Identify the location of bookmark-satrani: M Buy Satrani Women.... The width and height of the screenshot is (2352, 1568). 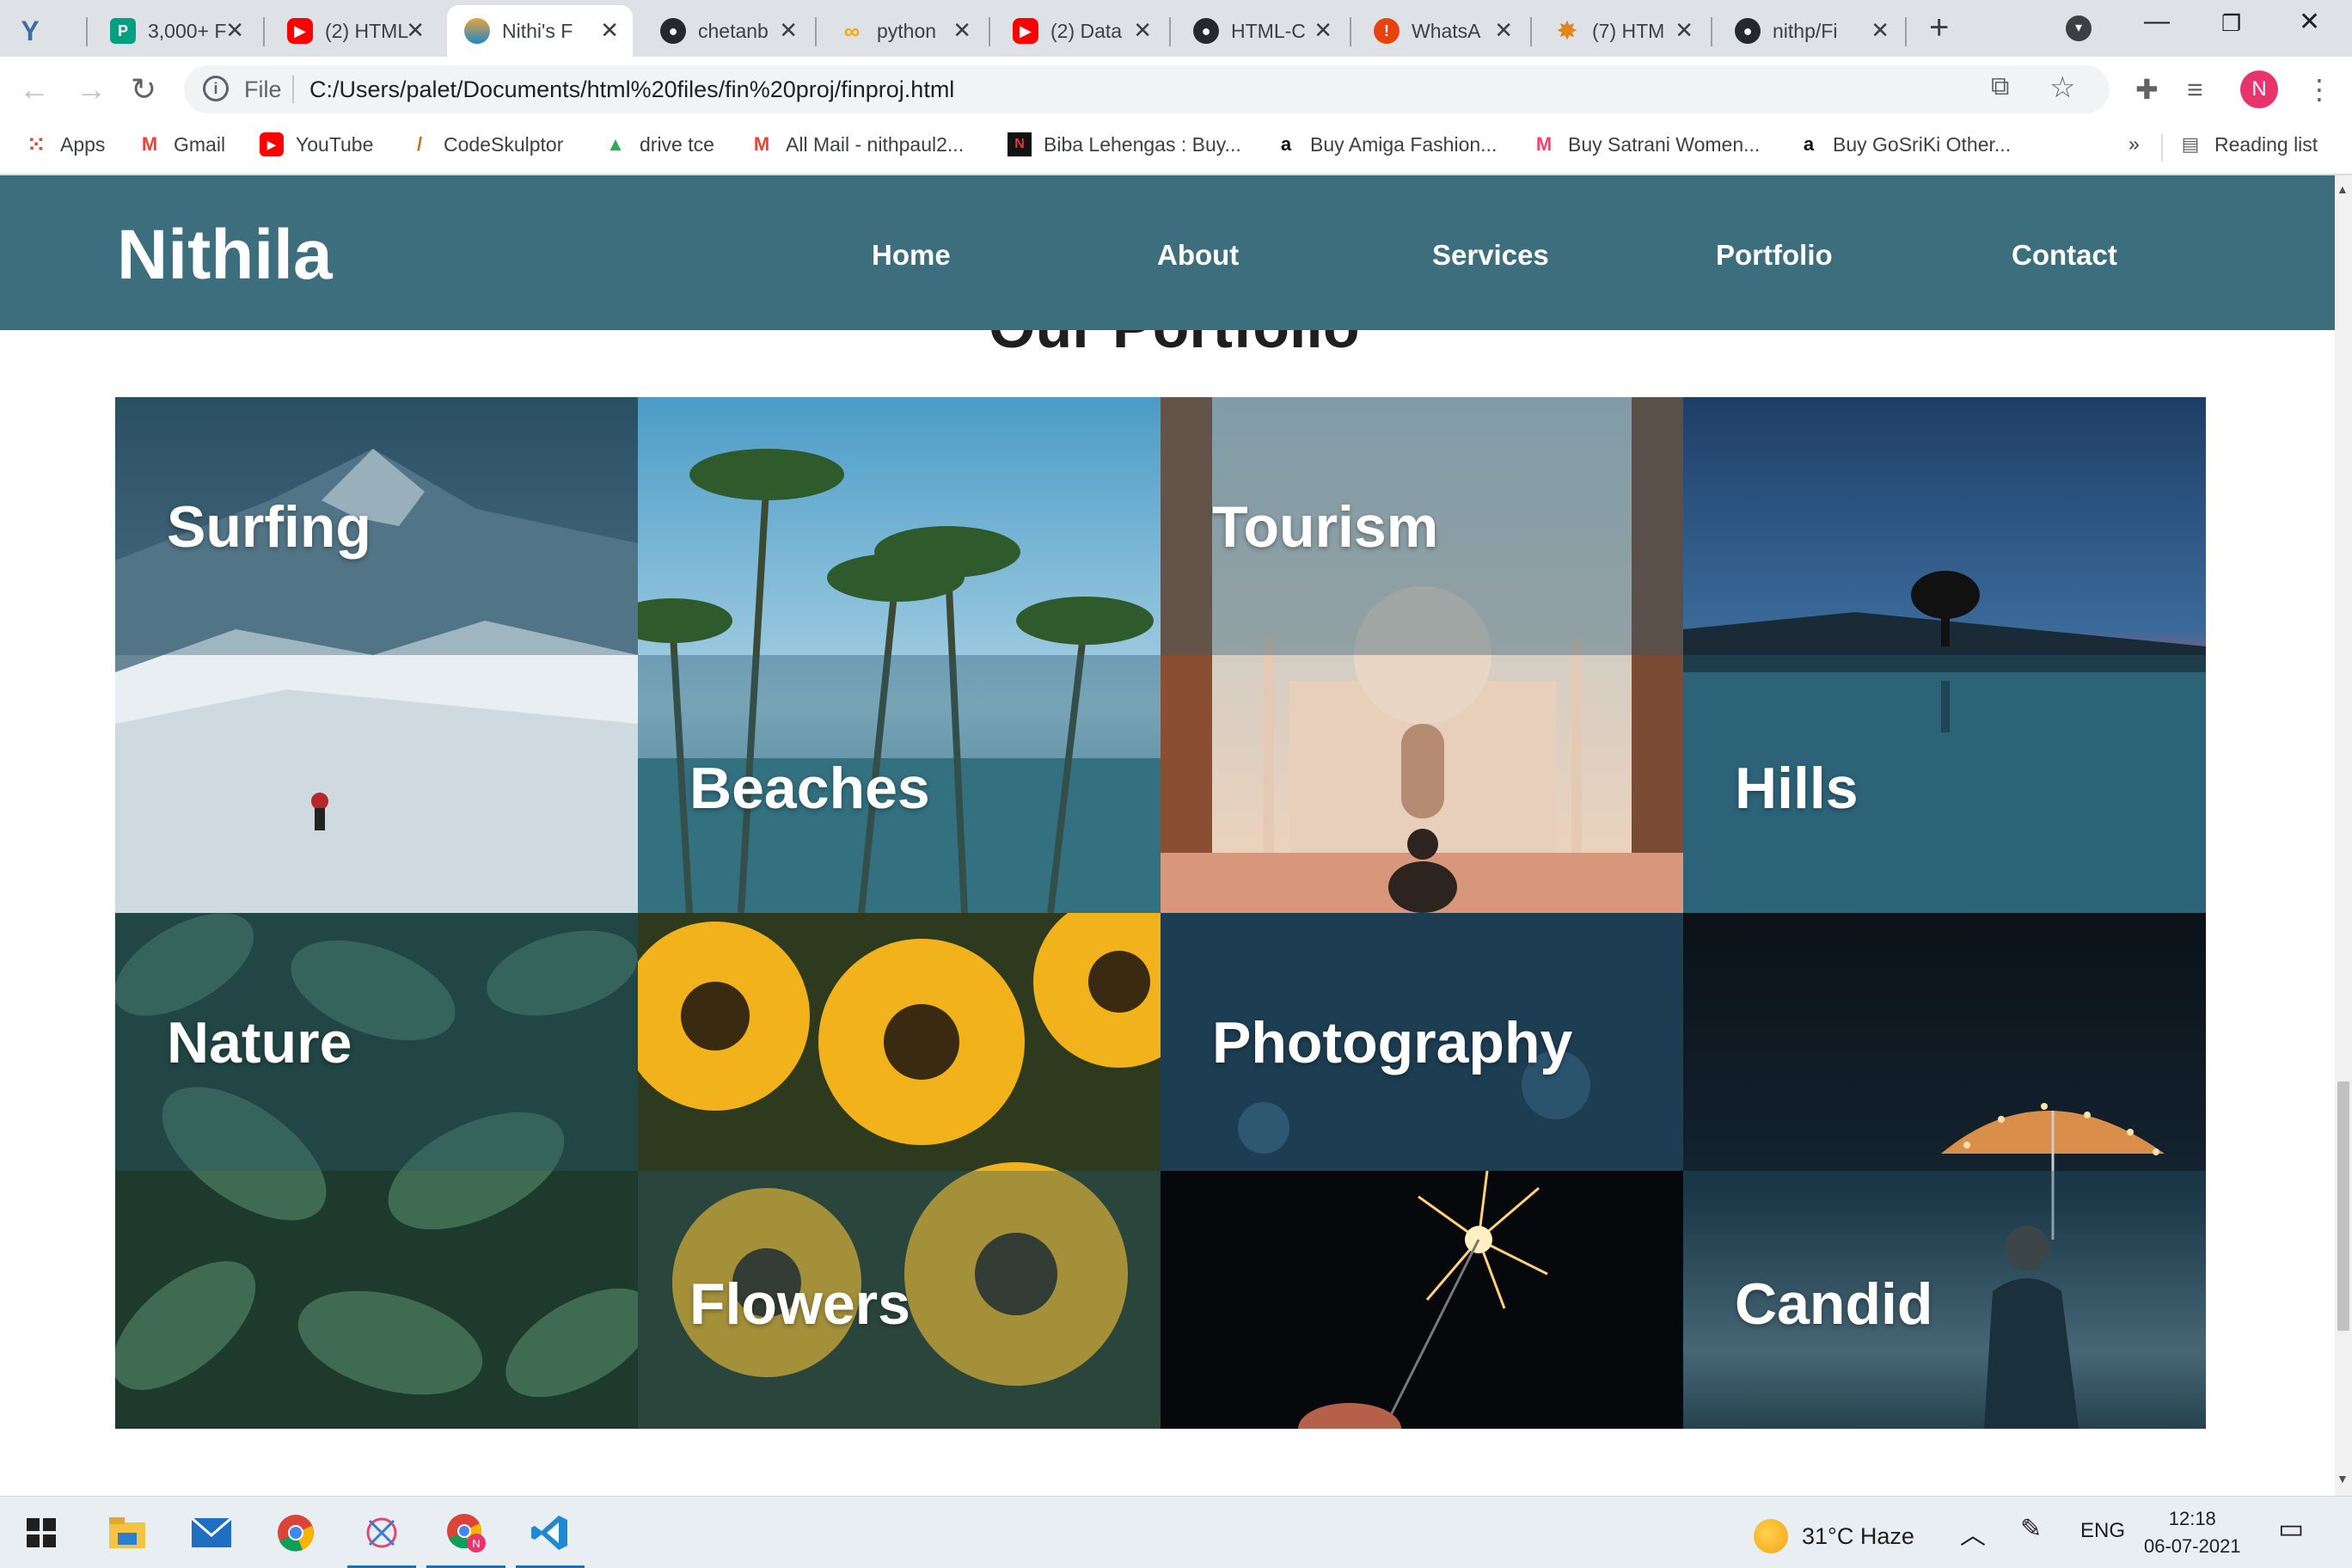
(1646, 144).